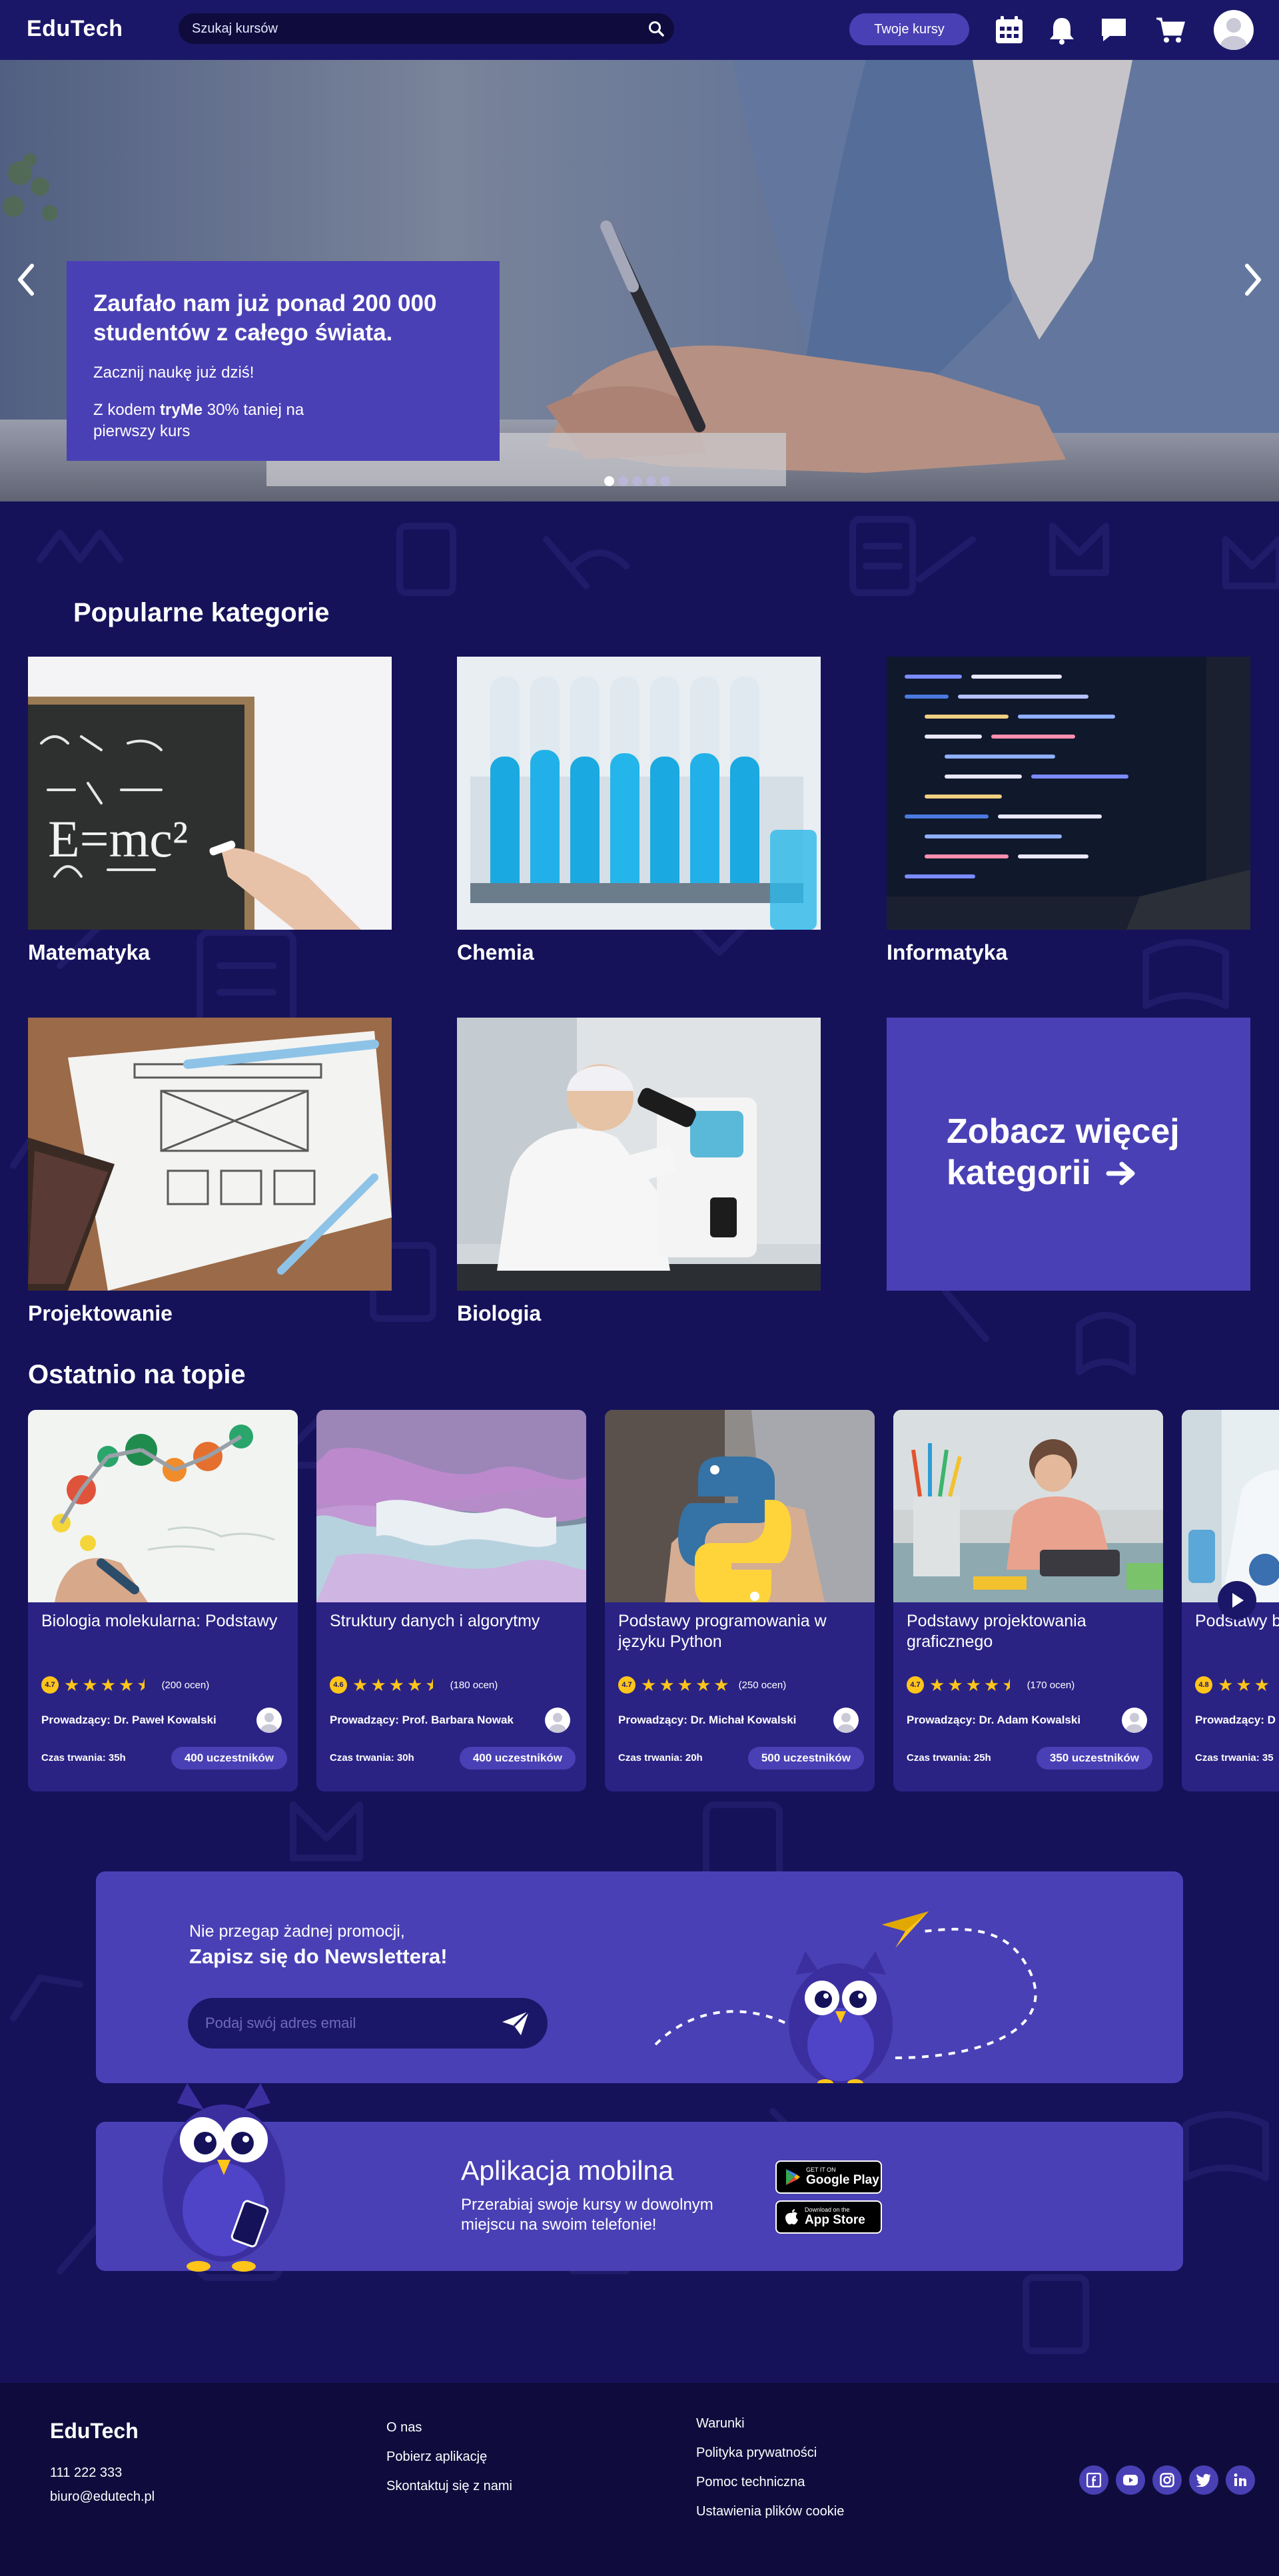  What do you see at coordinates (338, 1685) in the screenshot?
I see `rating-value: 4.6` at bounding box center [338, 1685].